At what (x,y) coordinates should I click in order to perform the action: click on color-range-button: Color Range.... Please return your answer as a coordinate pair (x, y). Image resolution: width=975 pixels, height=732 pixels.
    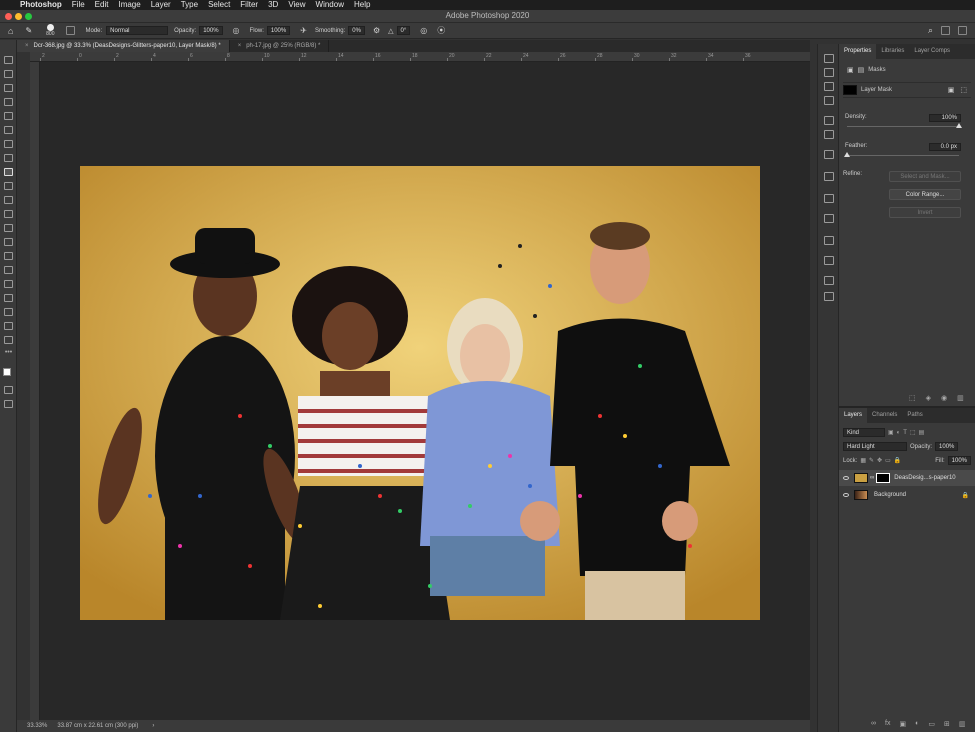
    Looking at the image, I should click on (925, 194).